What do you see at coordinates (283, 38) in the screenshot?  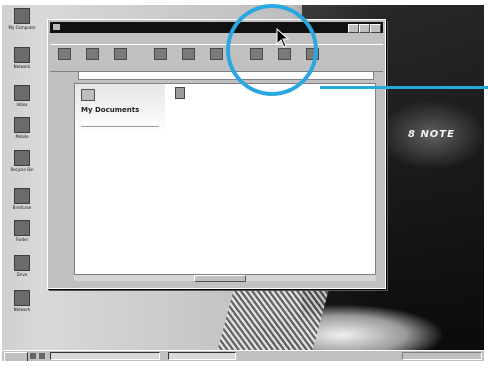 I see `mouse-pointer-icon` at bounding box center [283, 38].